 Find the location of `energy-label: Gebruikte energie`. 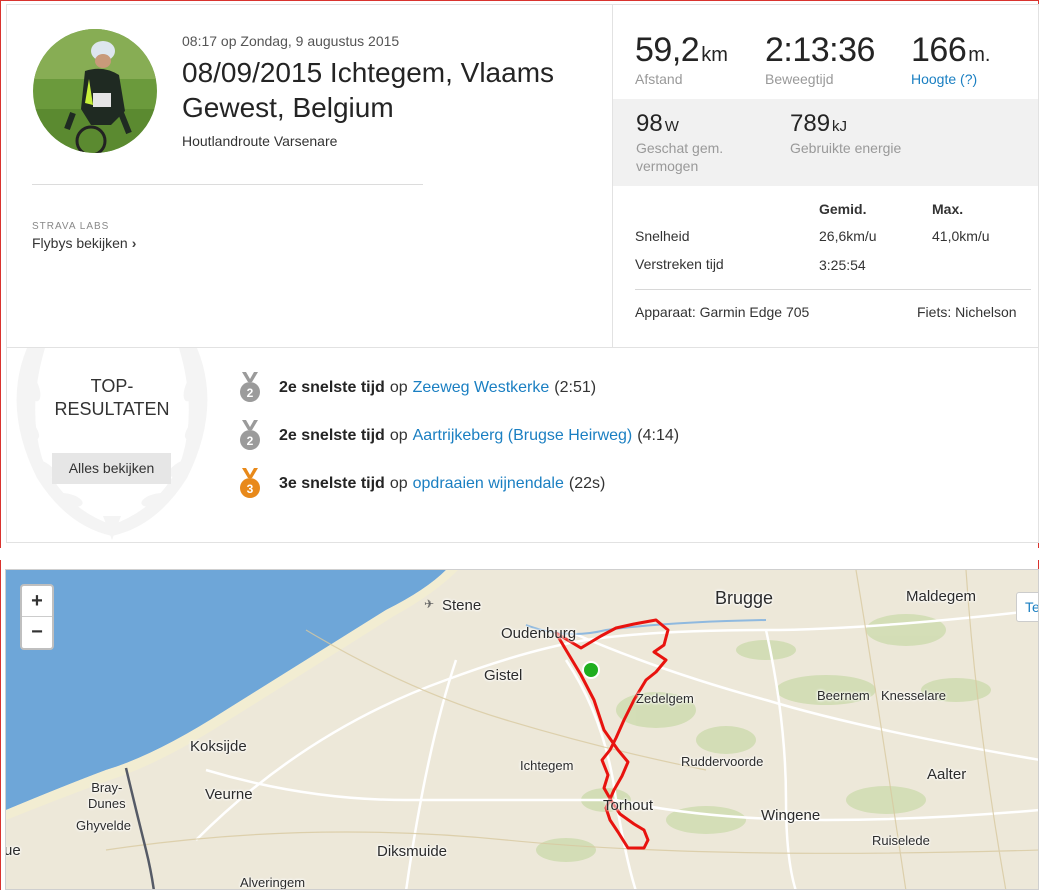

energy-label: Gebruikte energie is located at coordinates (846, 148).